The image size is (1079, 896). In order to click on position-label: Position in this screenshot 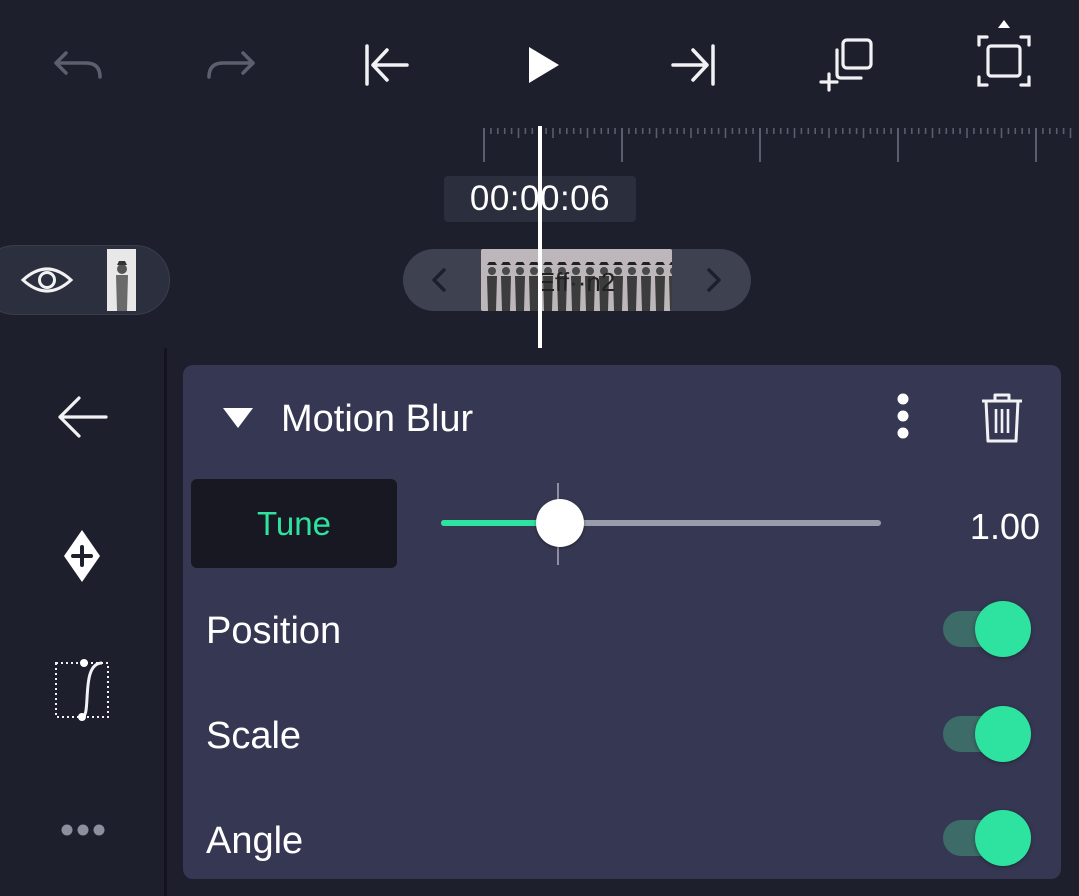, I will do `click(274, 631)`.